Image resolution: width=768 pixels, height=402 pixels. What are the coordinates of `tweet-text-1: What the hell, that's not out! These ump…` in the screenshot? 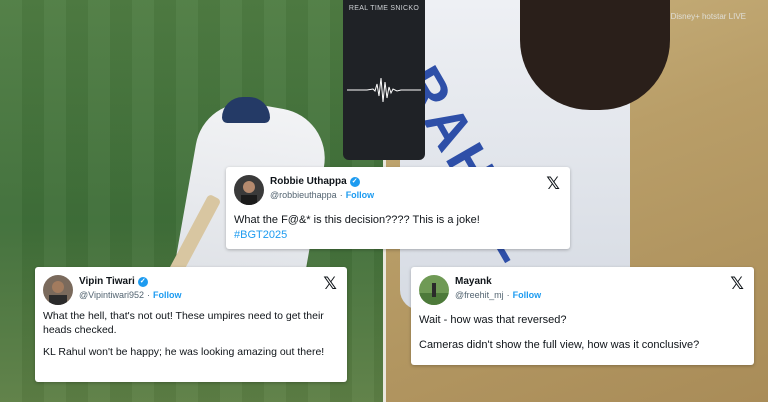 It's located at (183, 323).